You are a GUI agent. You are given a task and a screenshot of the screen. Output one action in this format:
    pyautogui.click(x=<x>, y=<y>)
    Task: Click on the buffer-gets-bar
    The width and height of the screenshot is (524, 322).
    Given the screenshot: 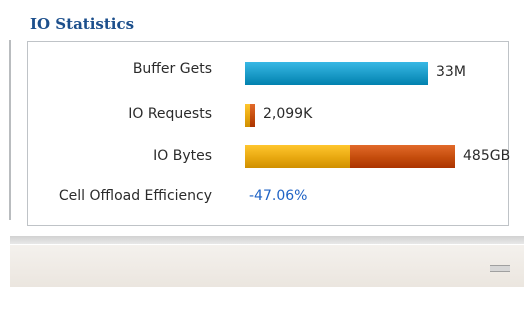 What is the action you would take?
    pyautogui.click(x=336, y=73)
    